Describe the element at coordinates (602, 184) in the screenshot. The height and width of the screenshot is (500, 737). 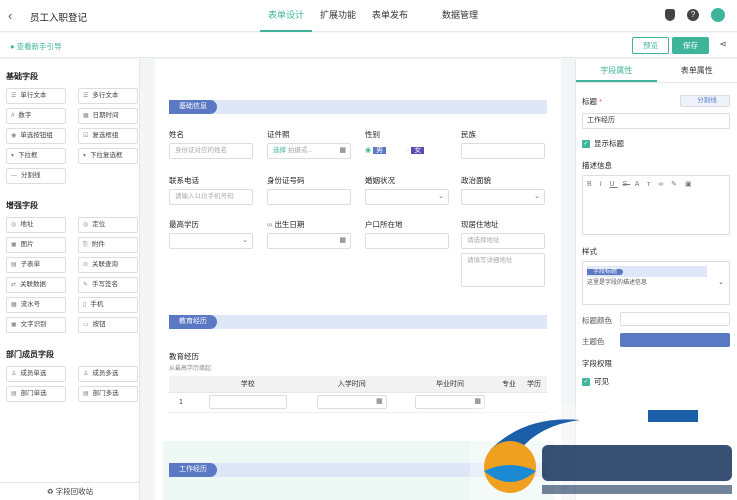
I see `italic-icon: I` at that location.